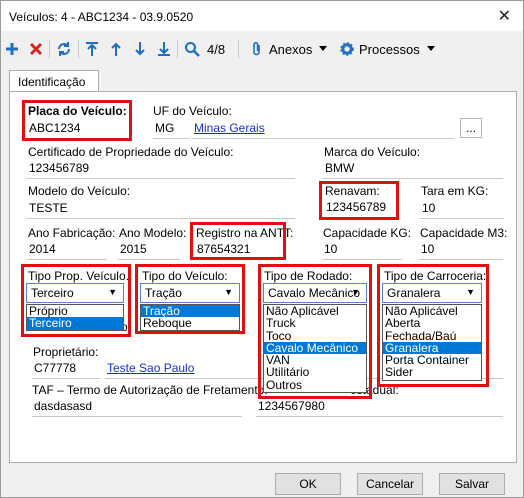 The width and height of the screenshot is (524, 498). Describe the element at coordinates (149, 250) in the screenshot. I see `ano-modelo-input: 2015` at that location.